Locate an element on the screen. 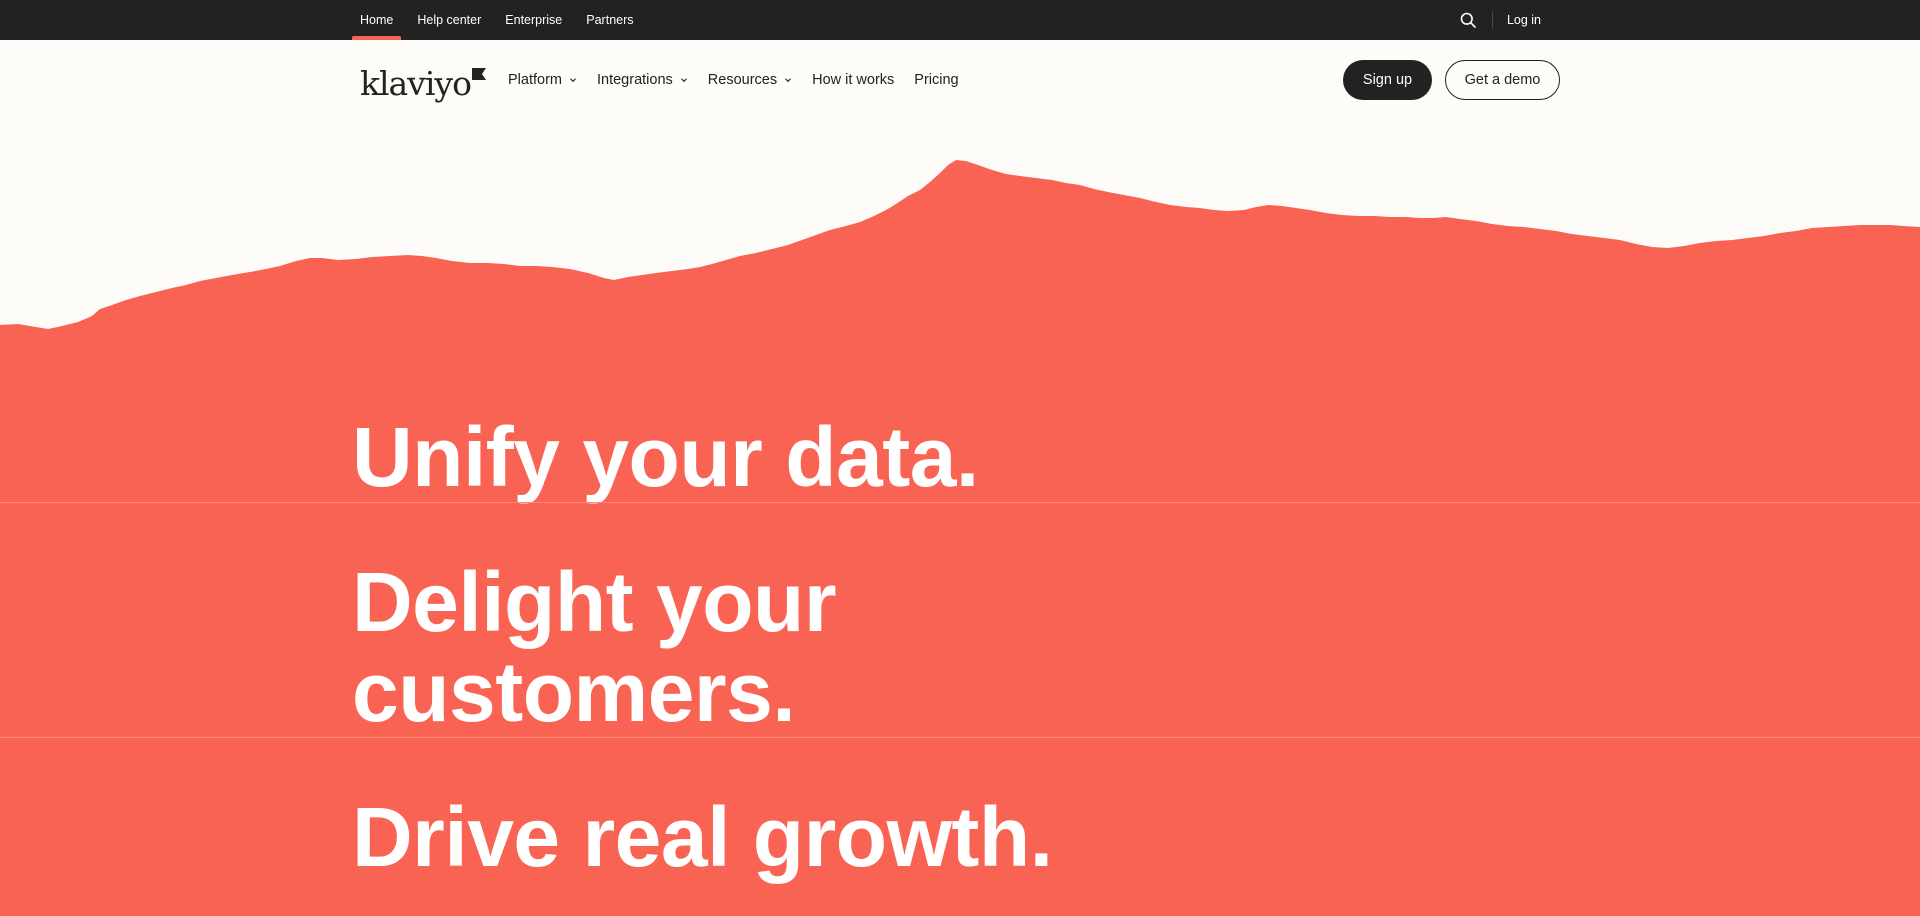 The width and height of the screenshot is (1920, 916). utility-link-enterprise: Enterprise is located at coordinates (533, 20).